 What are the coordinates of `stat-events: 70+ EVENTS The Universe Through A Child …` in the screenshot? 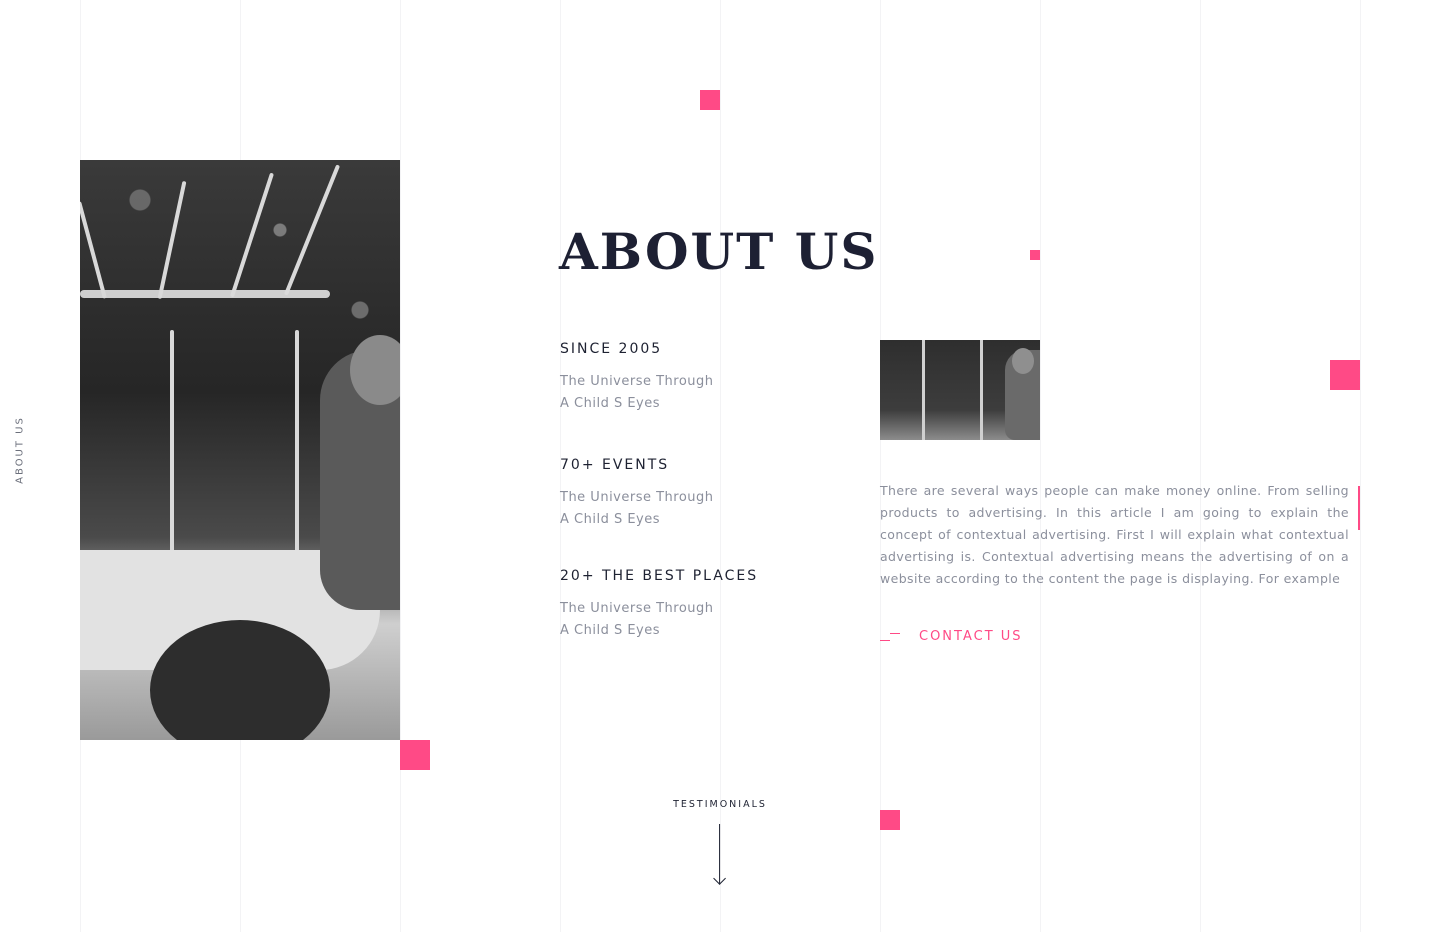 It's located at (637, 494).